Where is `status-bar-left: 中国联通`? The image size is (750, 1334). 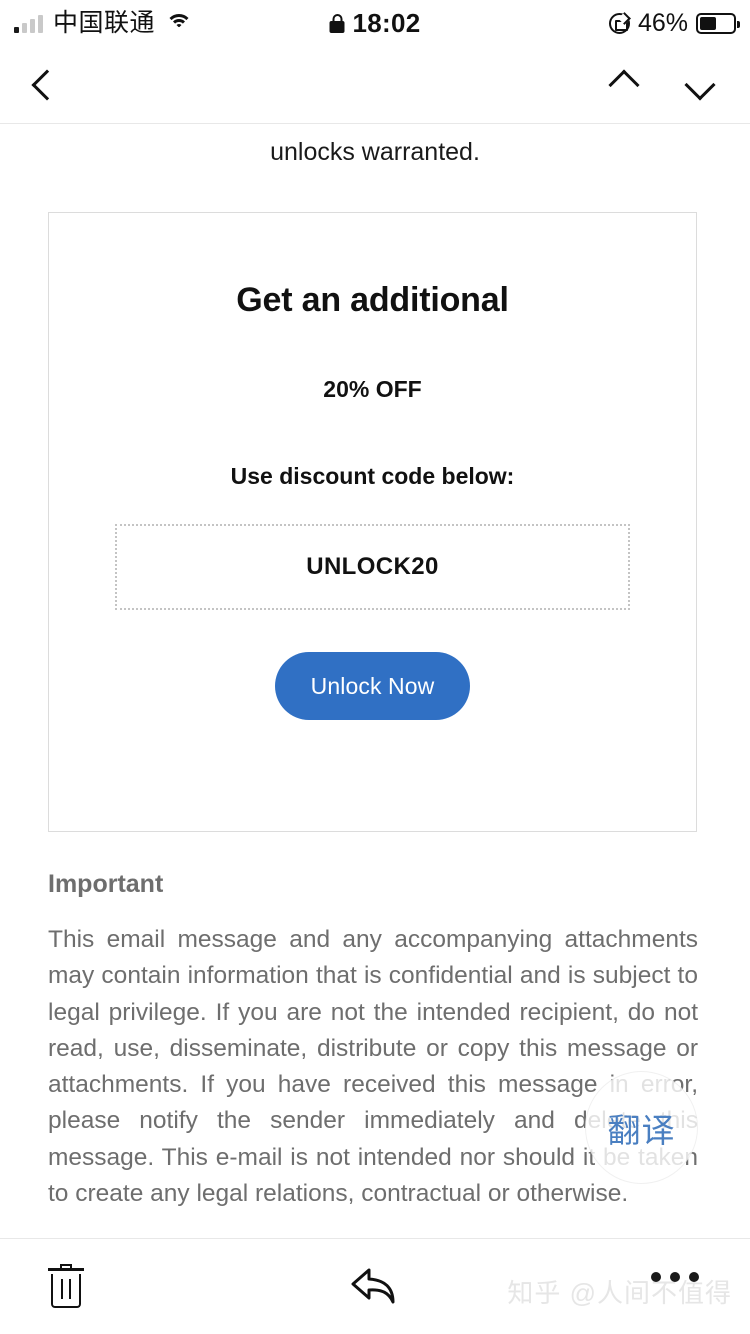 status-bar-left: 中国联通 is located at coordinates (103, 22).